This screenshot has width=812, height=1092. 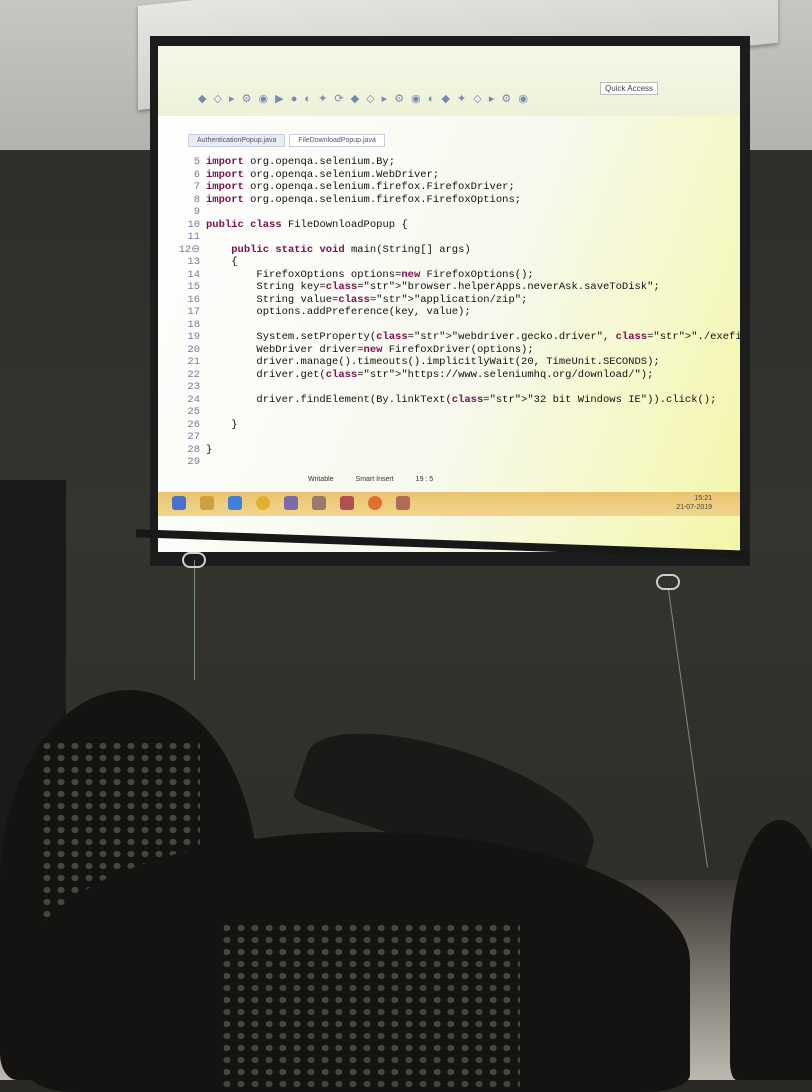 What do you see at coordinates (438, 450) in the screenshot?
I see `code-line: 28}` at bounding box center [438, 450].